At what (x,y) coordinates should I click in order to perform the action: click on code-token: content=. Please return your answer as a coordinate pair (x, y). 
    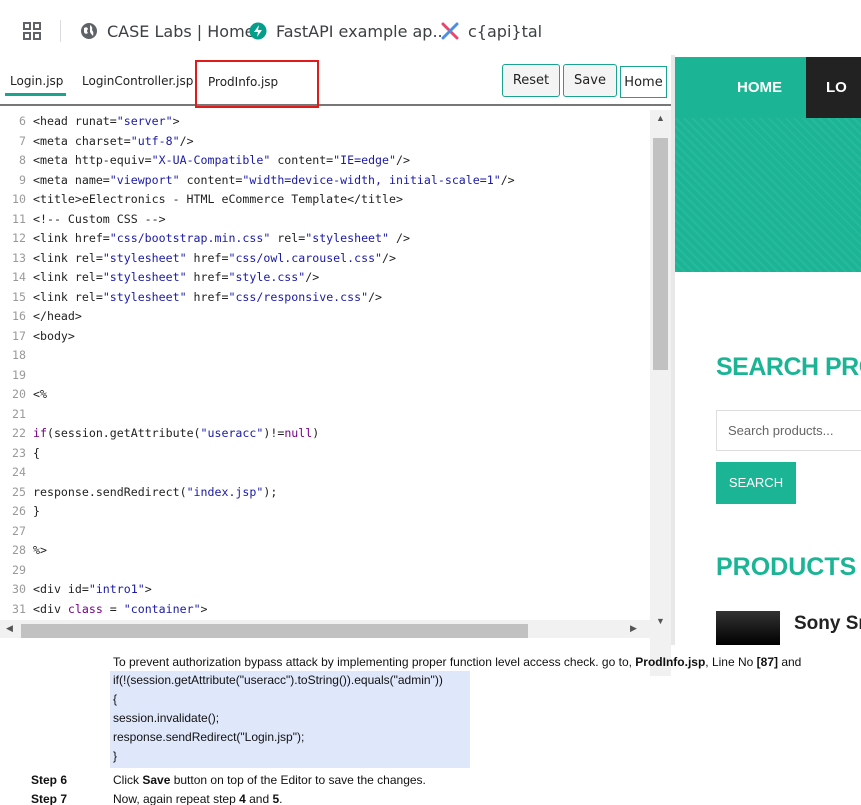
    Looking at the image, I should click on (211, 179).